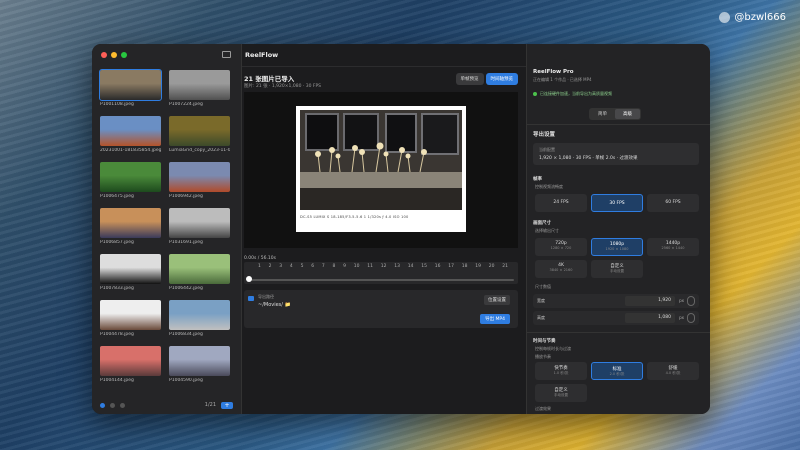 The image size is (800, 450). Describe the element at coordinates (381, 309) in the screenshot. I see `export-panel: 导出路径 ~/Movies/ 📁 位置设置 导出 MP4` at that location.